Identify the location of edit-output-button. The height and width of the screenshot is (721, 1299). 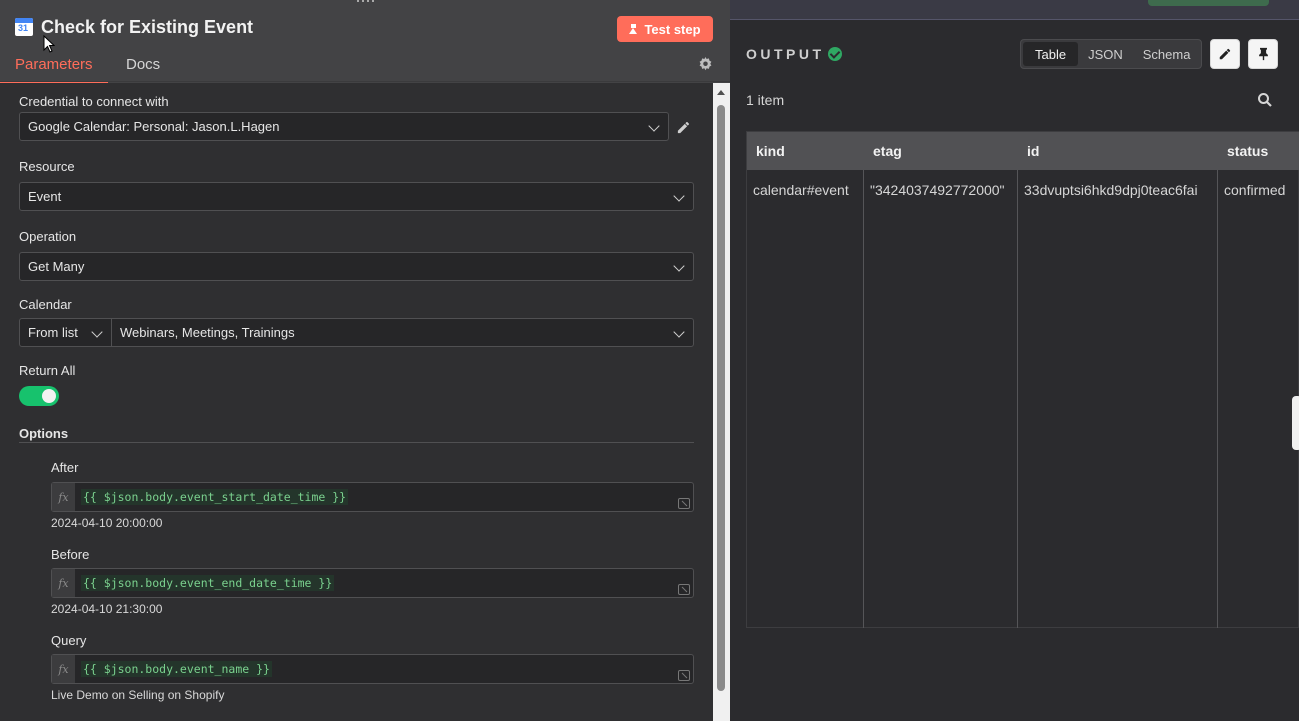
(1225, 54).